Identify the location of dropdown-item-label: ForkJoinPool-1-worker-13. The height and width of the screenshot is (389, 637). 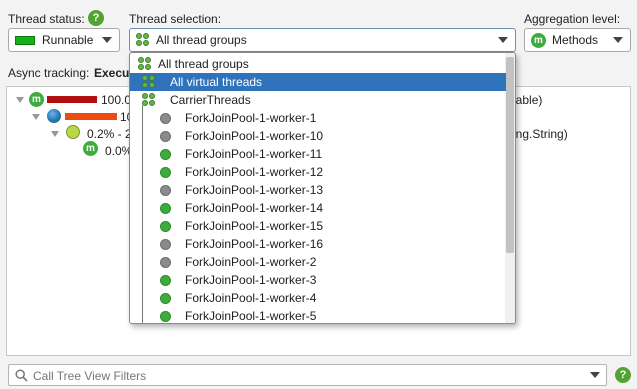
(254, 190).